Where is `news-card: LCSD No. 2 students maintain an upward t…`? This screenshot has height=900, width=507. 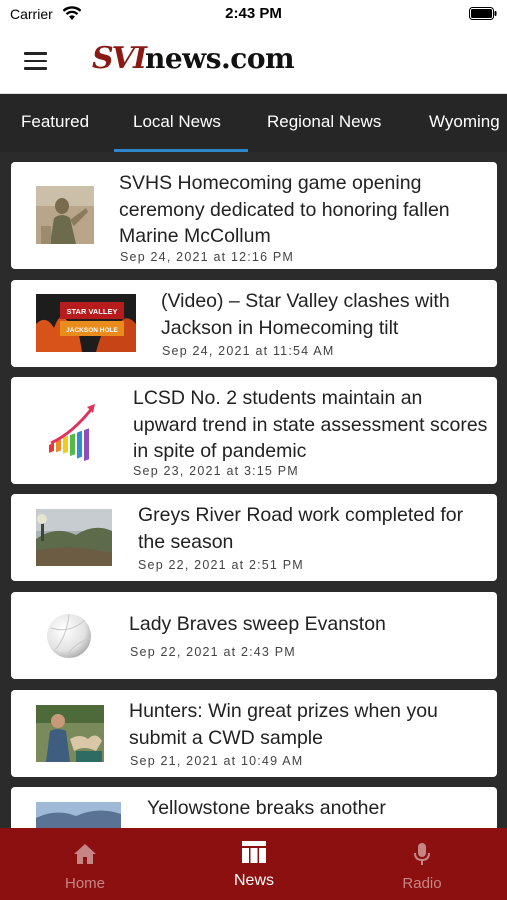 news-card: LCSD No. 2 students maintain an upward t… is located at coordinates (254, 430).